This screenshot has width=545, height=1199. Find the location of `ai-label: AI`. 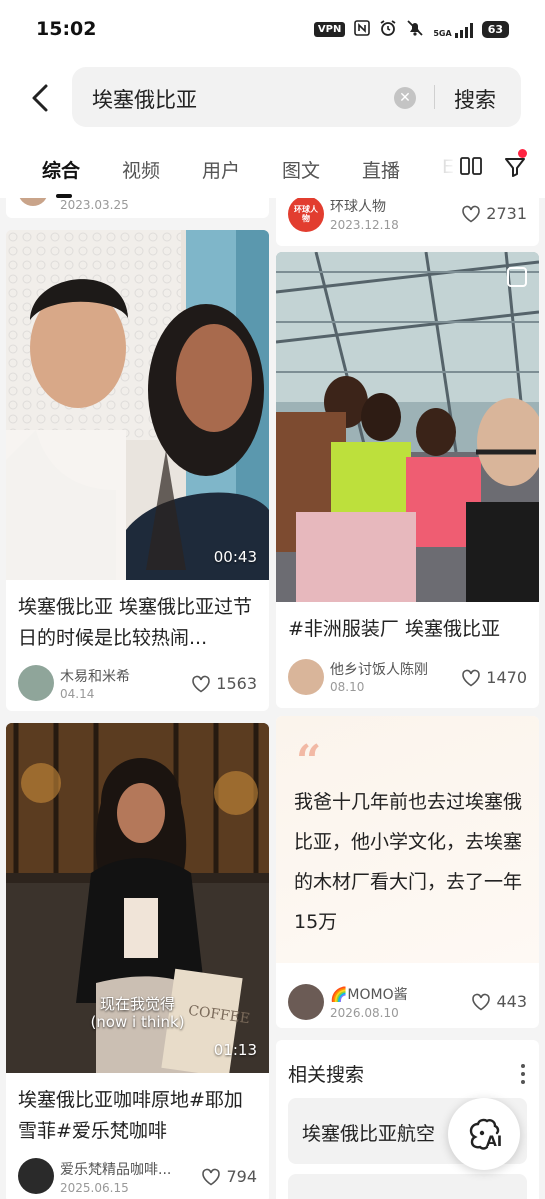

ai-label: AI is located at coordinates (494, 1142).